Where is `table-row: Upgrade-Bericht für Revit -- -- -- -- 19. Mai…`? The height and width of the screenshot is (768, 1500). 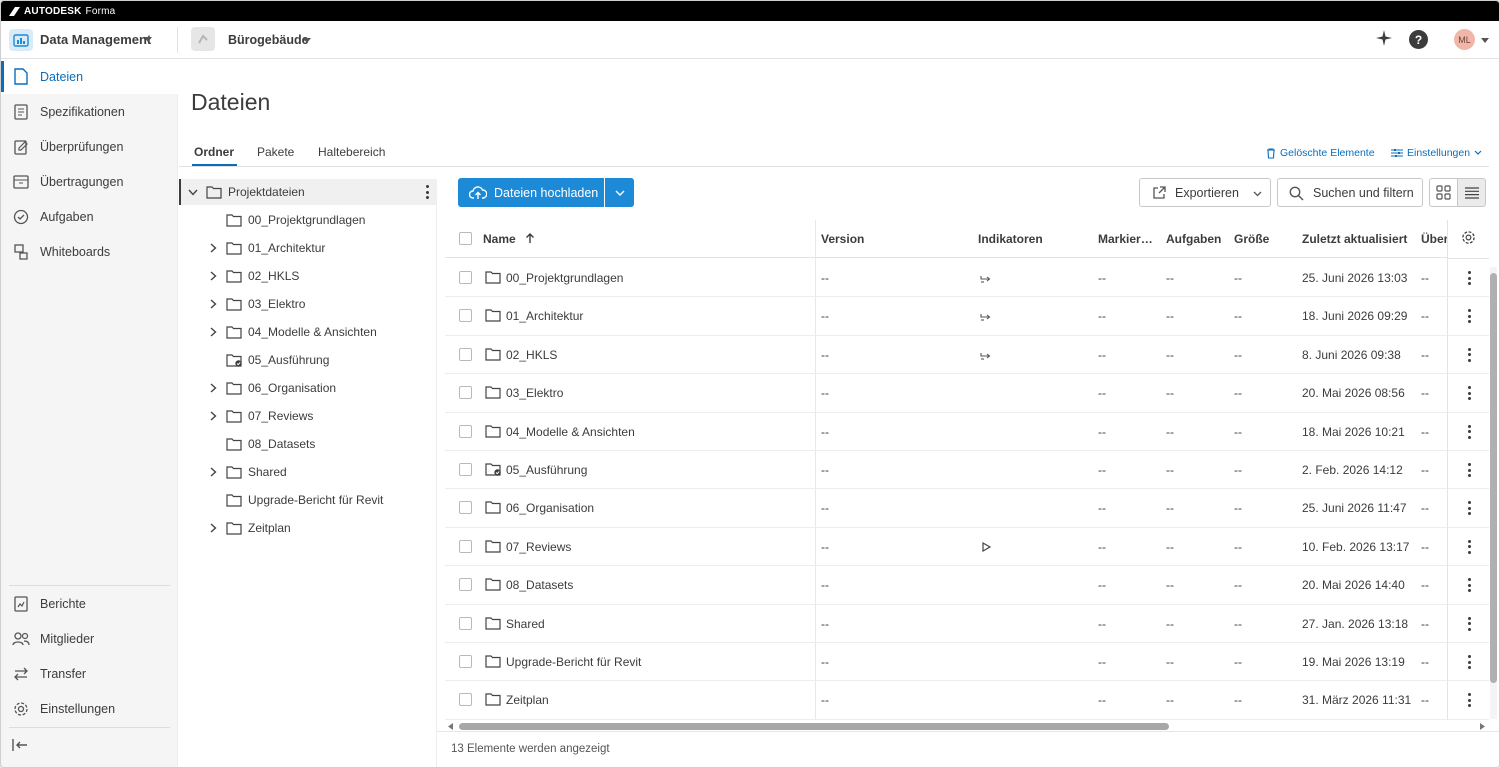
table-row: Upgrade-Bericht für Revit -- -- -- -- 19. Mai… is located at coordinates (967, 662).